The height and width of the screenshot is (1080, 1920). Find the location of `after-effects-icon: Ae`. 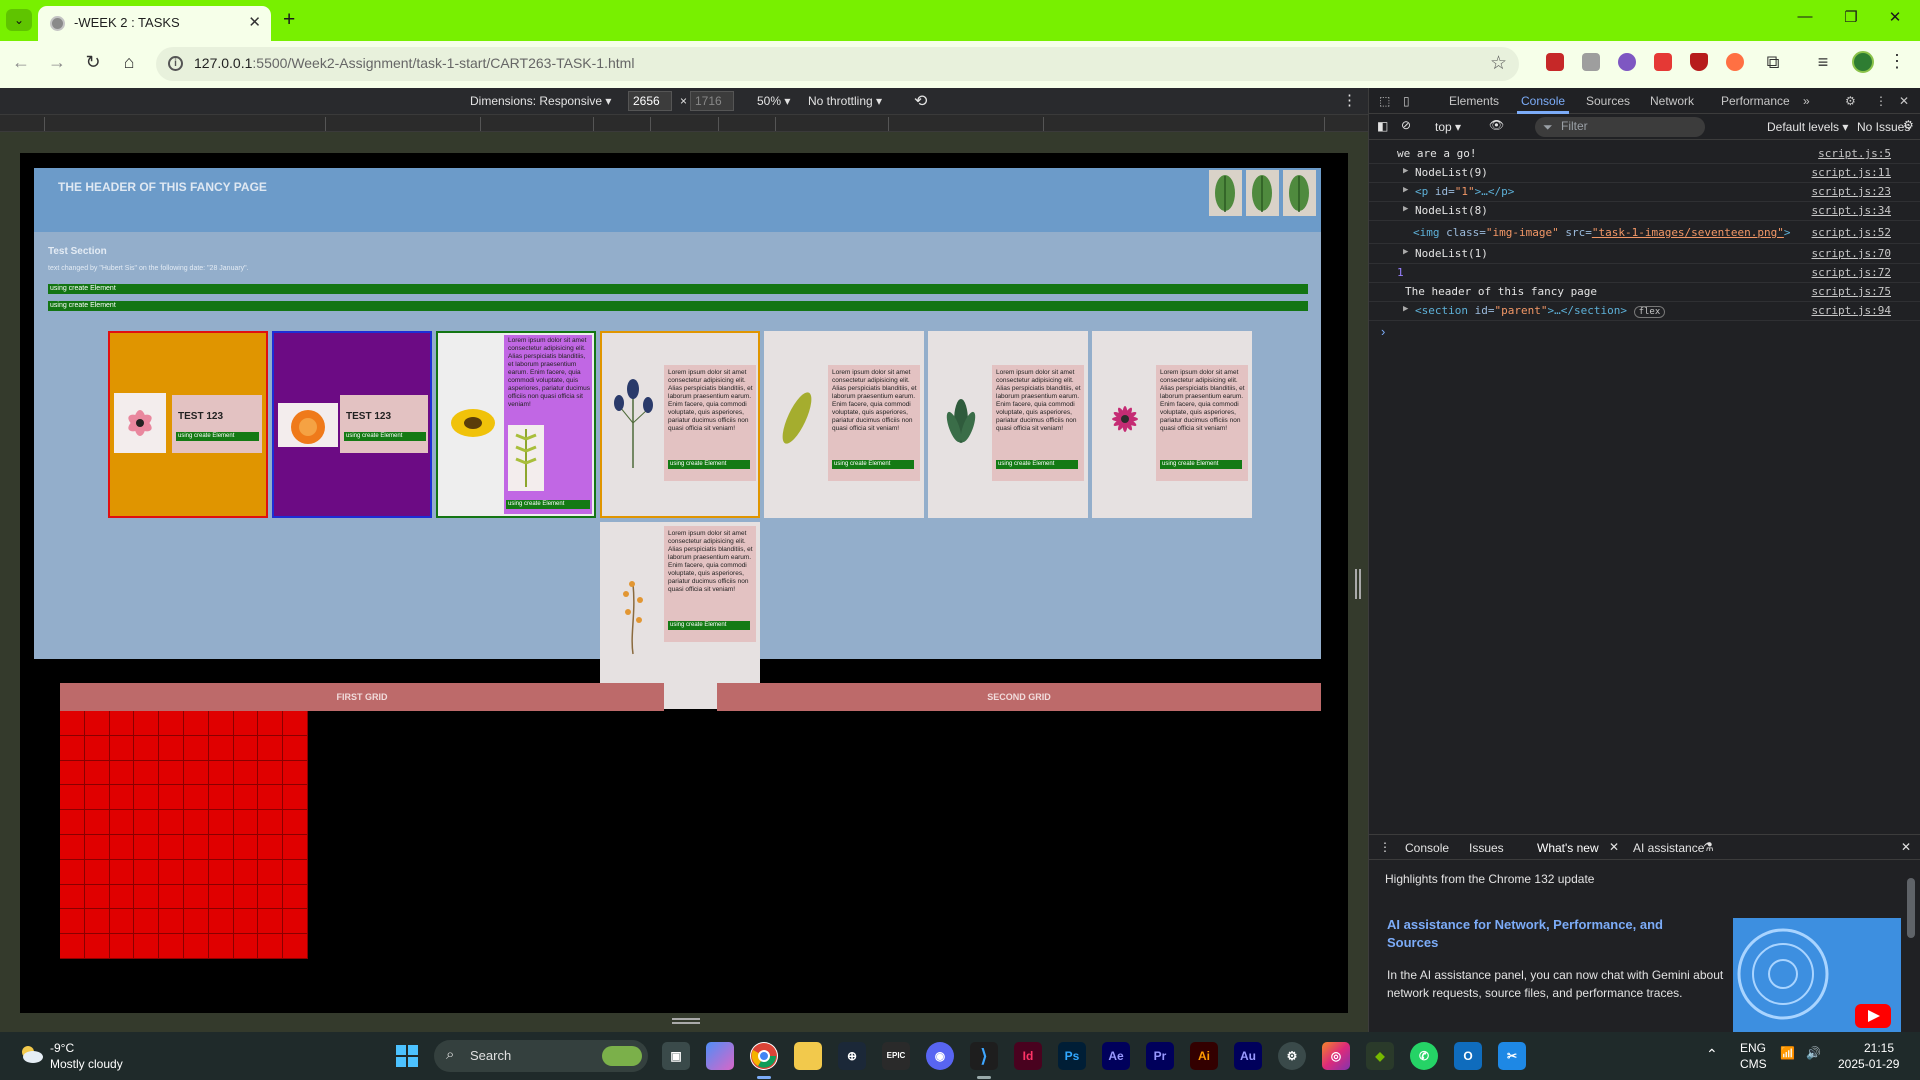

after-effects-icon: Ae is located at coordinates (1116, 1056).